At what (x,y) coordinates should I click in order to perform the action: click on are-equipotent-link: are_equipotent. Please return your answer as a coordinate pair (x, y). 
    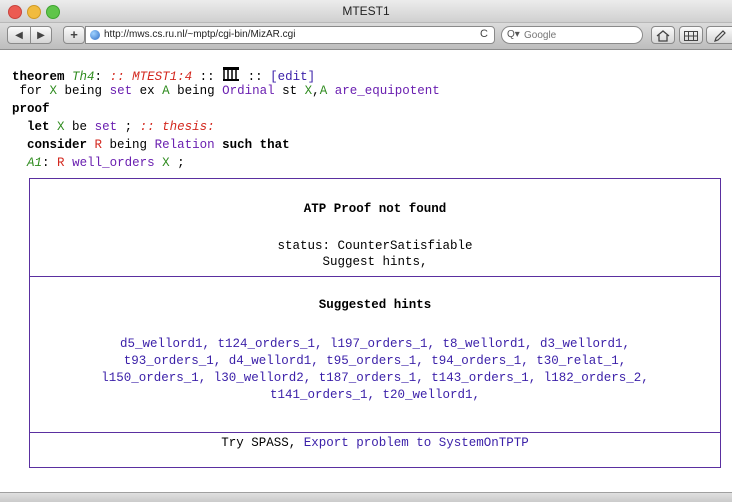
    Looking at the image, I should click on (383, 91).